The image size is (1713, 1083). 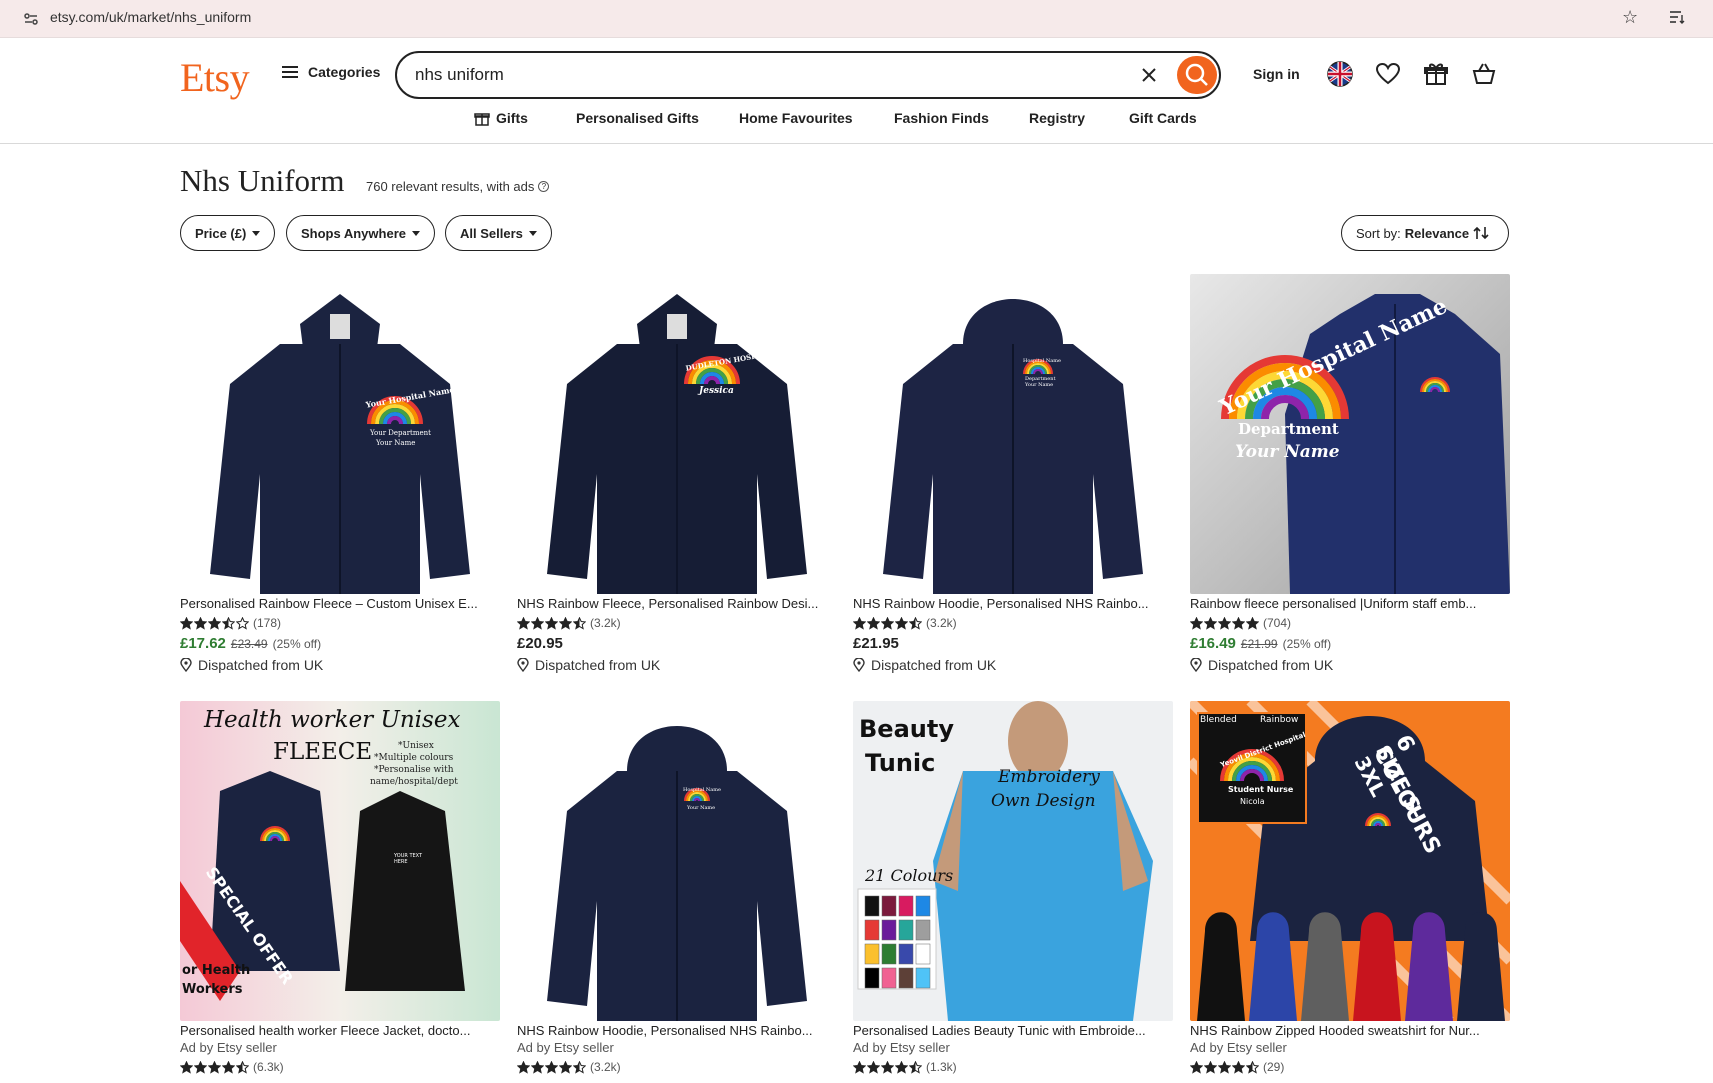 I want to click on bookmark-star-icon: ☆, so click(x=1630, y=17).